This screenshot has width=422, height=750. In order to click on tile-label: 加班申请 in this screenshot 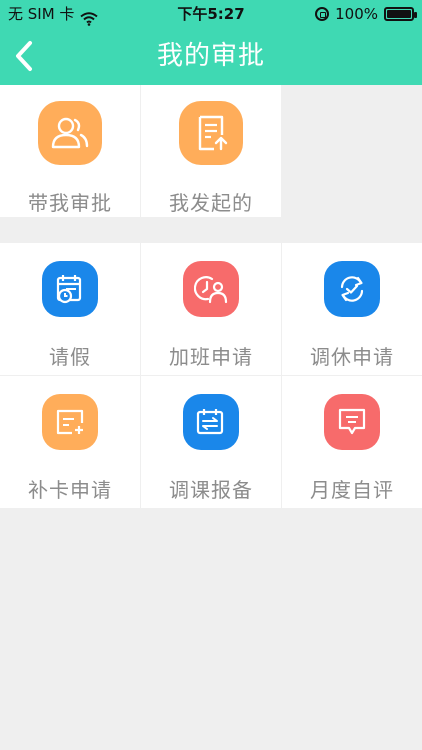, I will do `click(211, 357)`.